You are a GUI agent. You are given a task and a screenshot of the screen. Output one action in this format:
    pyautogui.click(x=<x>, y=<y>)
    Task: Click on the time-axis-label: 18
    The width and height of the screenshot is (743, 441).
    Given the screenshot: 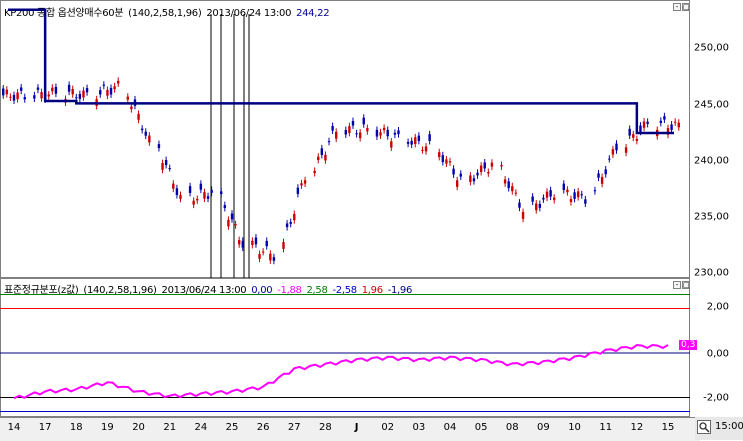 What is the action you would take?
    pyautogui.click(x=76, y=427)
    